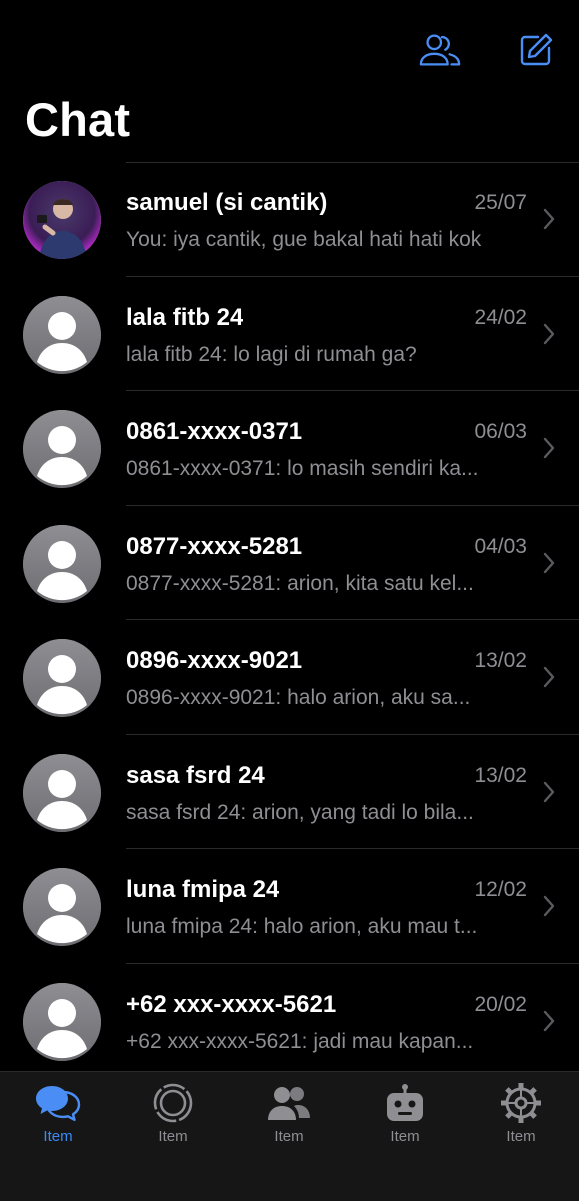 The height and width of the screenshot is (1201, 579). Describe the element at coordinates (203, 889) in the screenshot. I see `chat-name: luna fmipa 24` at that location.